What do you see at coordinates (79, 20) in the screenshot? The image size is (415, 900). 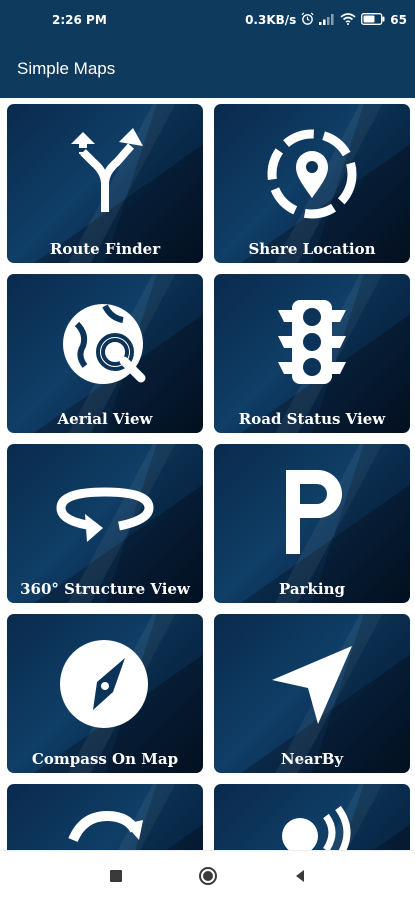 I see `status-time: 2:26 PM` at bounding box center [79, 20].